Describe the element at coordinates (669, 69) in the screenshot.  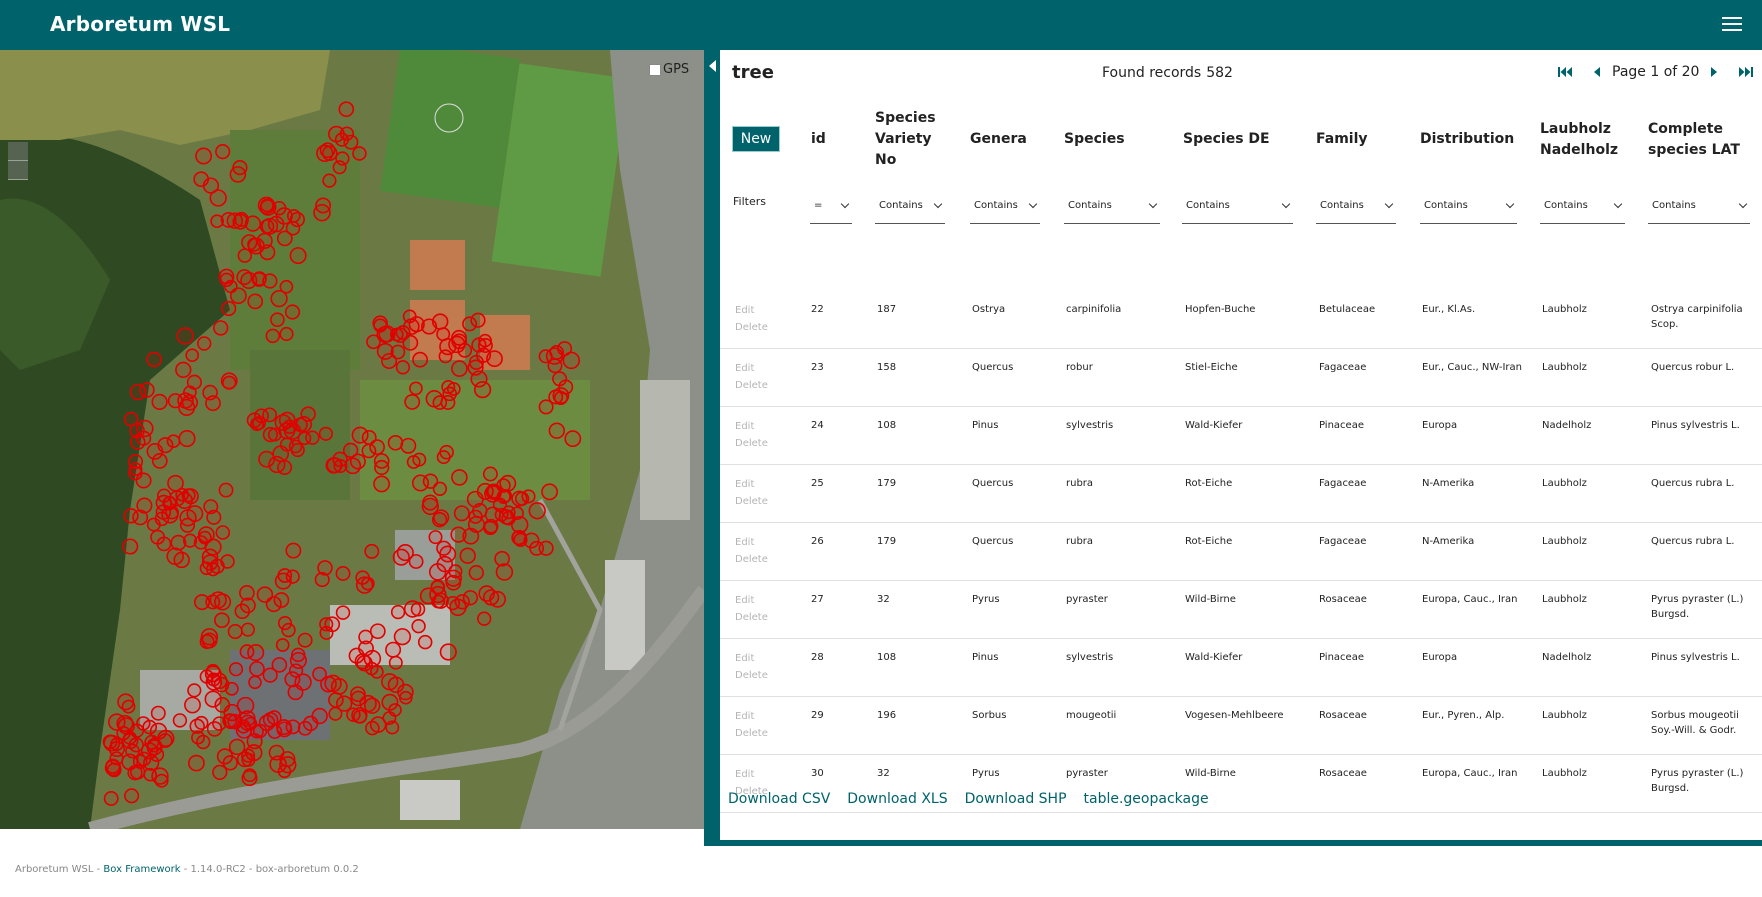
I see `gps-toggle: GPS` at that location.